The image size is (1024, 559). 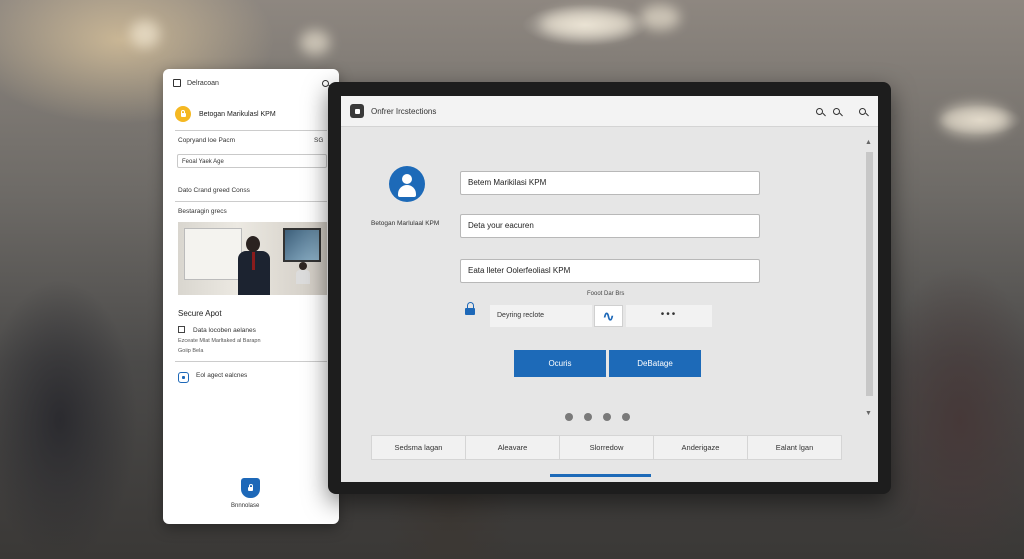 I want to click on presentation-photo, so click(x=252, y=258).